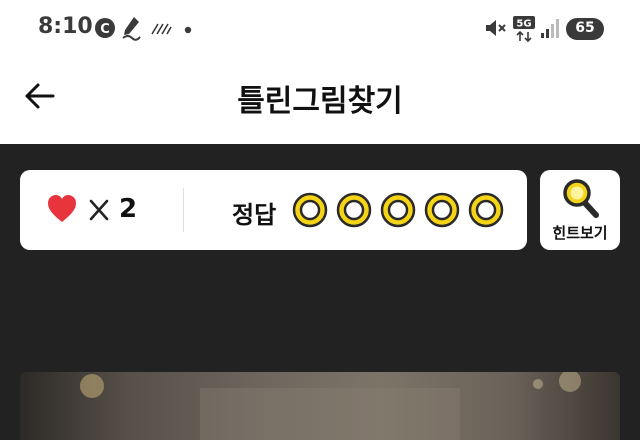 This screenshot has width=640, height=440. I want to click on network-5g-icon: 5G, so click(524, 29).